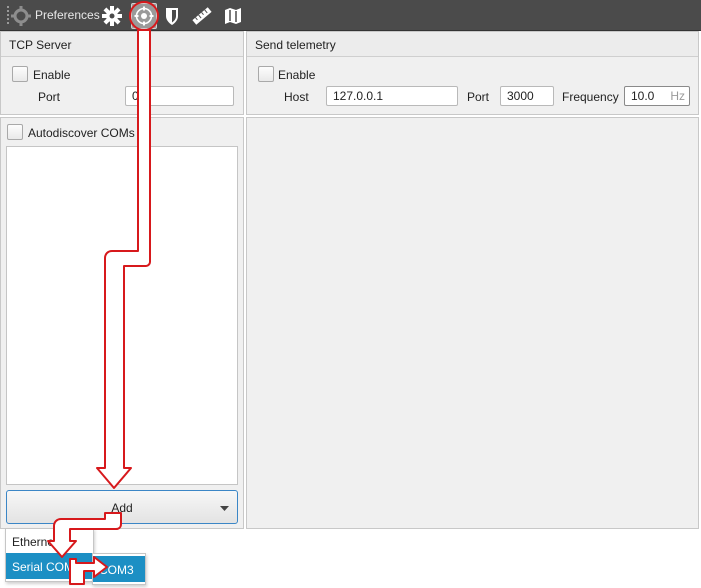 The height and width of the screenshot is (588, 701). I want to click on telemetry-enable-checkbox, so click(266, 74).